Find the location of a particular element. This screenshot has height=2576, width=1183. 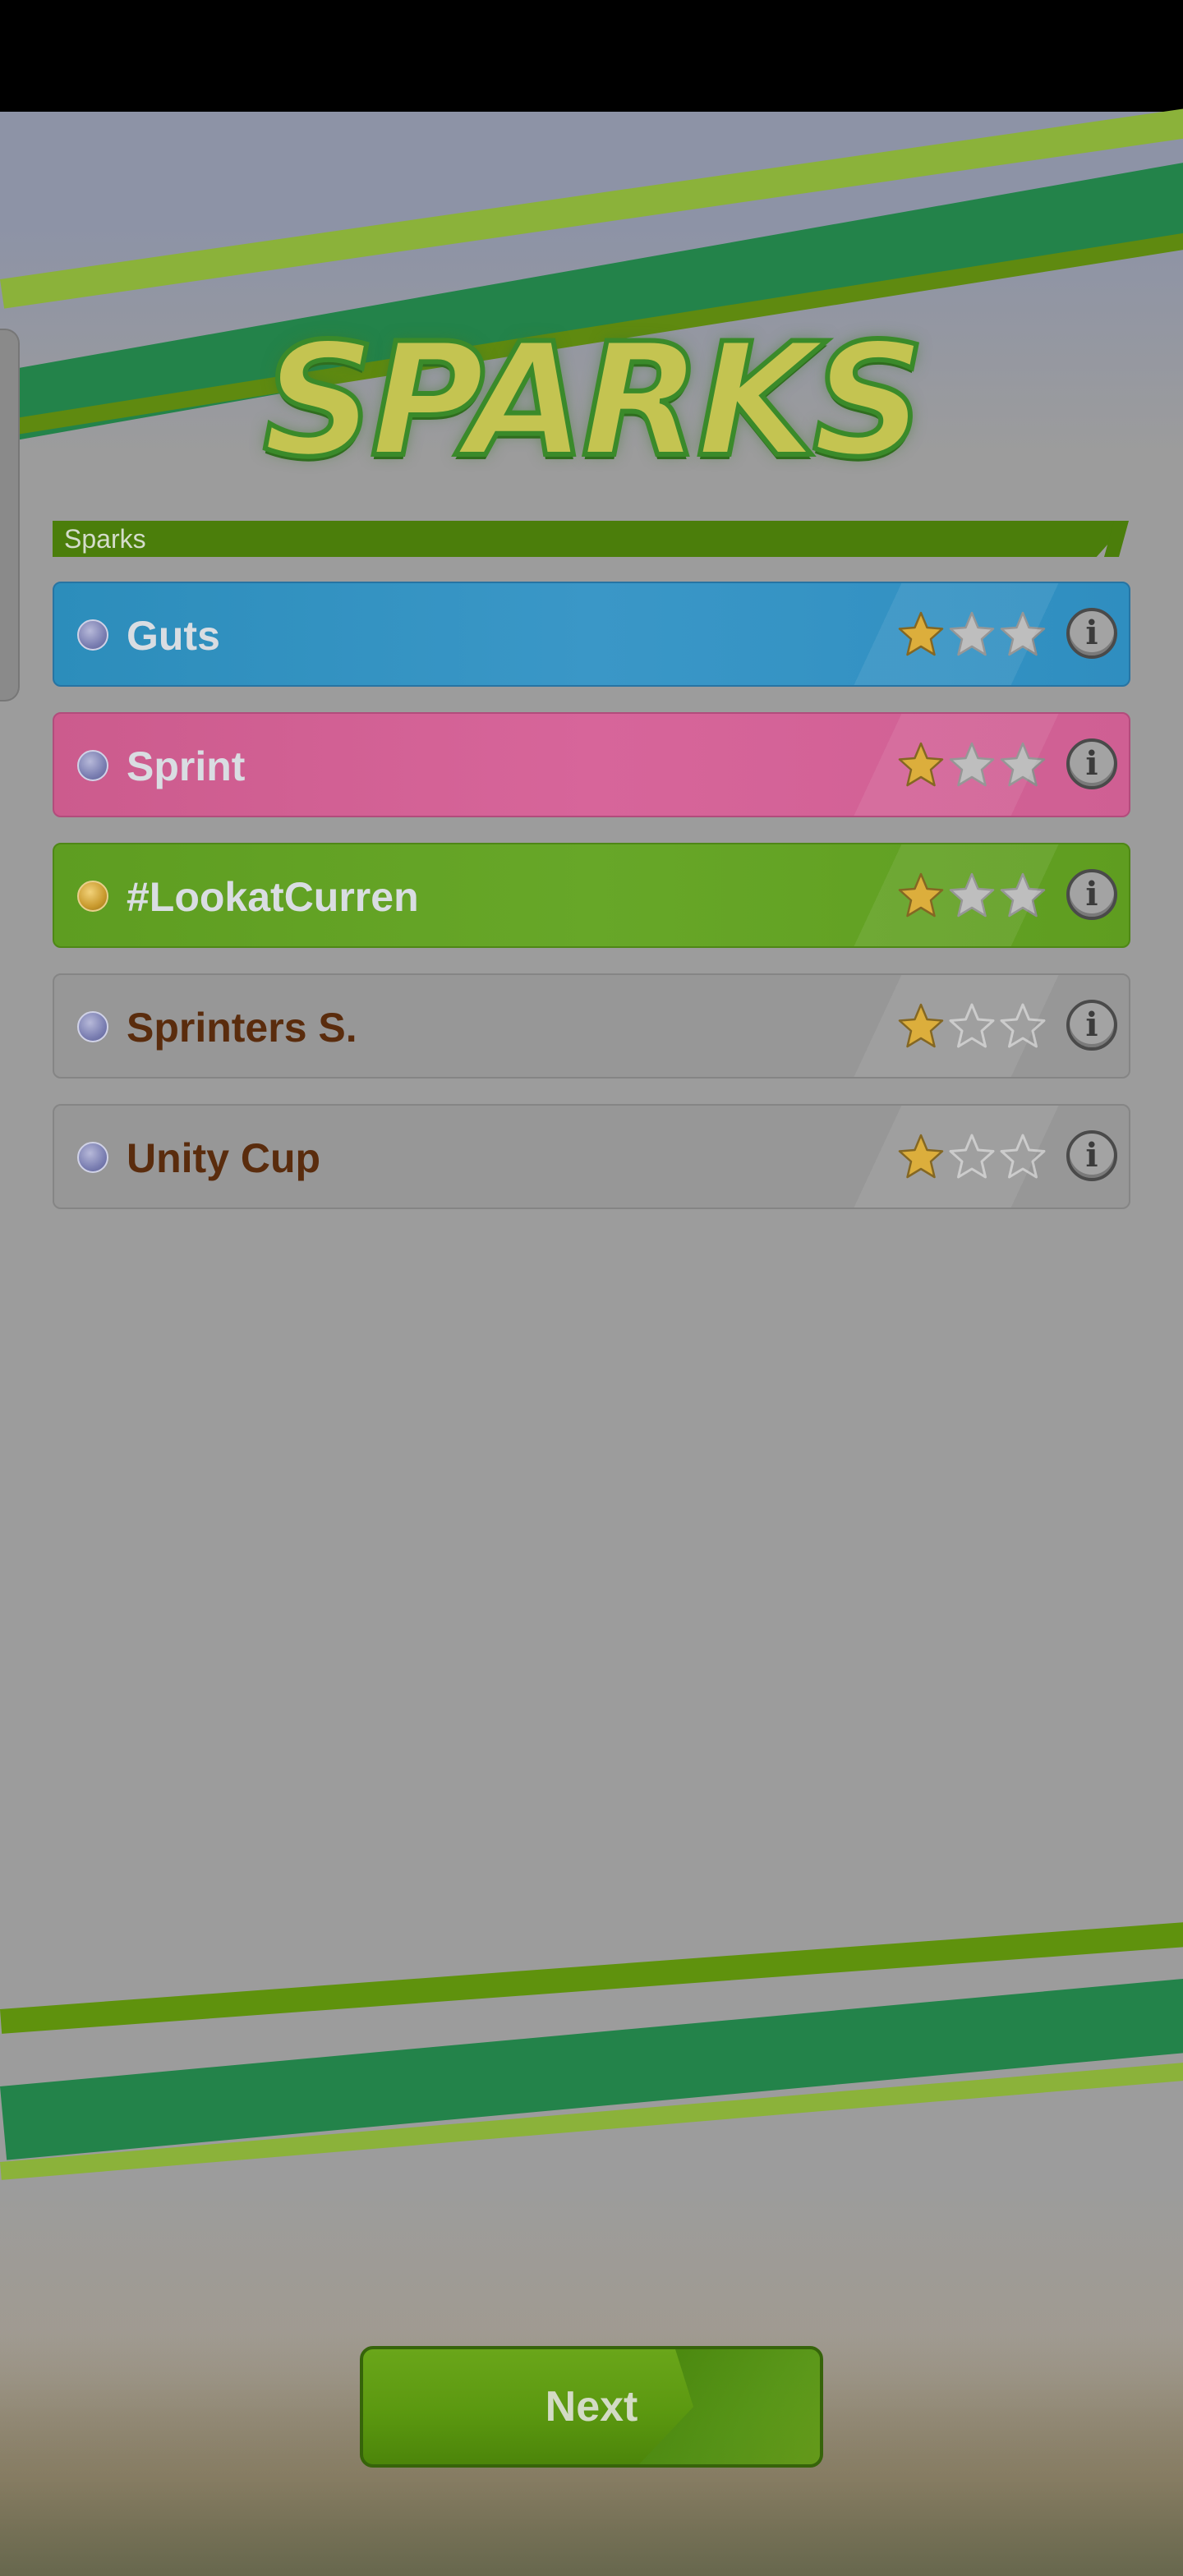

spark-row-lookatcurren: #LookatCurren i is located at coordinates (591, 895).